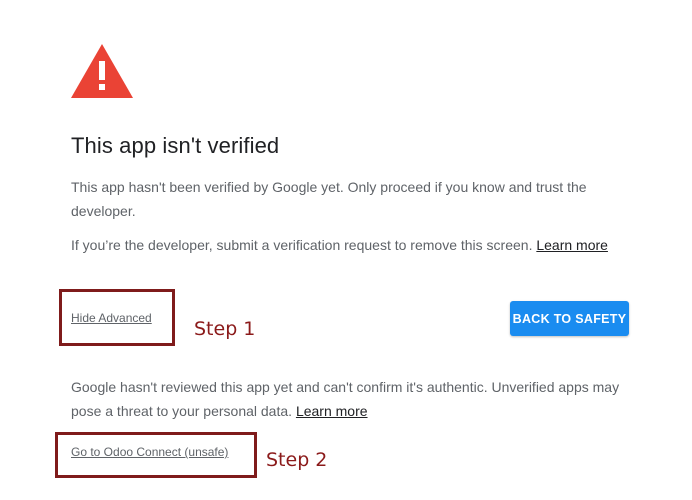 The image size is (692, 500). Describe the element at coordinates (102, 71) in the screenshot. I see `warning-triangle-icon` at that location.